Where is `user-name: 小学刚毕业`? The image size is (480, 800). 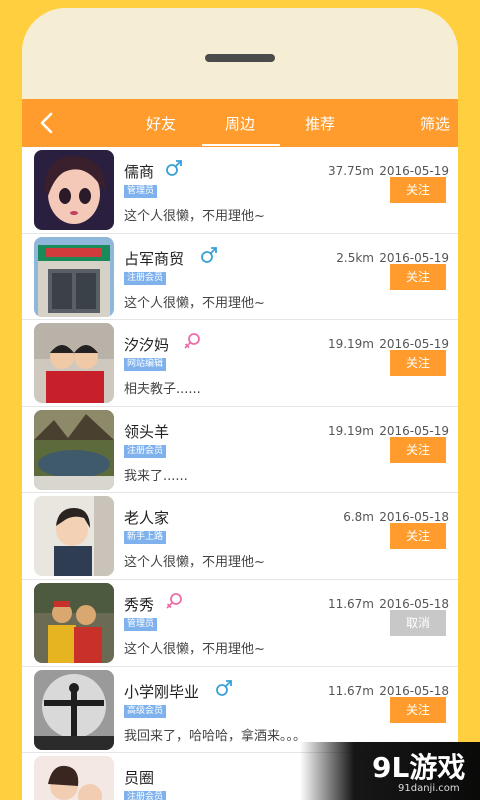
user-name: 小学刚毕业 is located at coordinates (162, 691).